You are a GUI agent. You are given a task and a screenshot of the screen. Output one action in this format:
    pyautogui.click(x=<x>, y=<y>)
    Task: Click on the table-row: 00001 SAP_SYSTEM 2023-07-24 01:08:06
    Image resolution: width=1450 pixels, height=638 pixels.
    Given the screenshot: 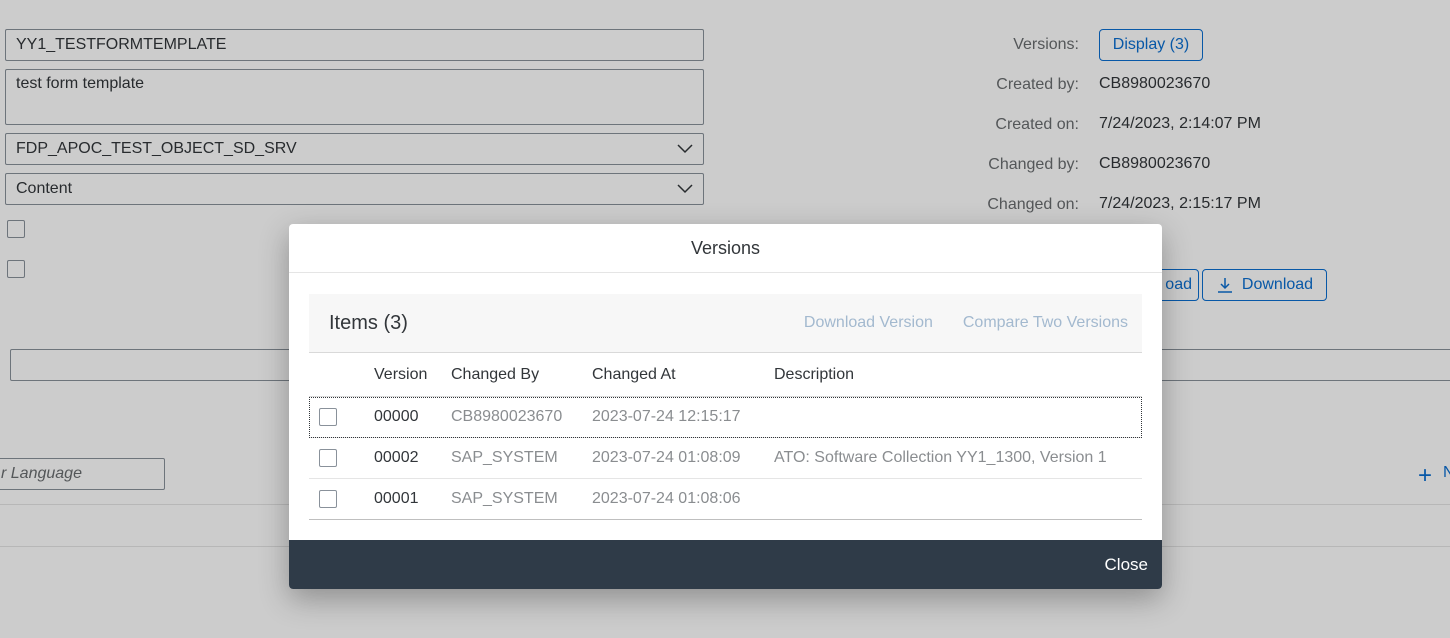 What is the action you would take?
    pyautogui.click(x=725, y=499)
    